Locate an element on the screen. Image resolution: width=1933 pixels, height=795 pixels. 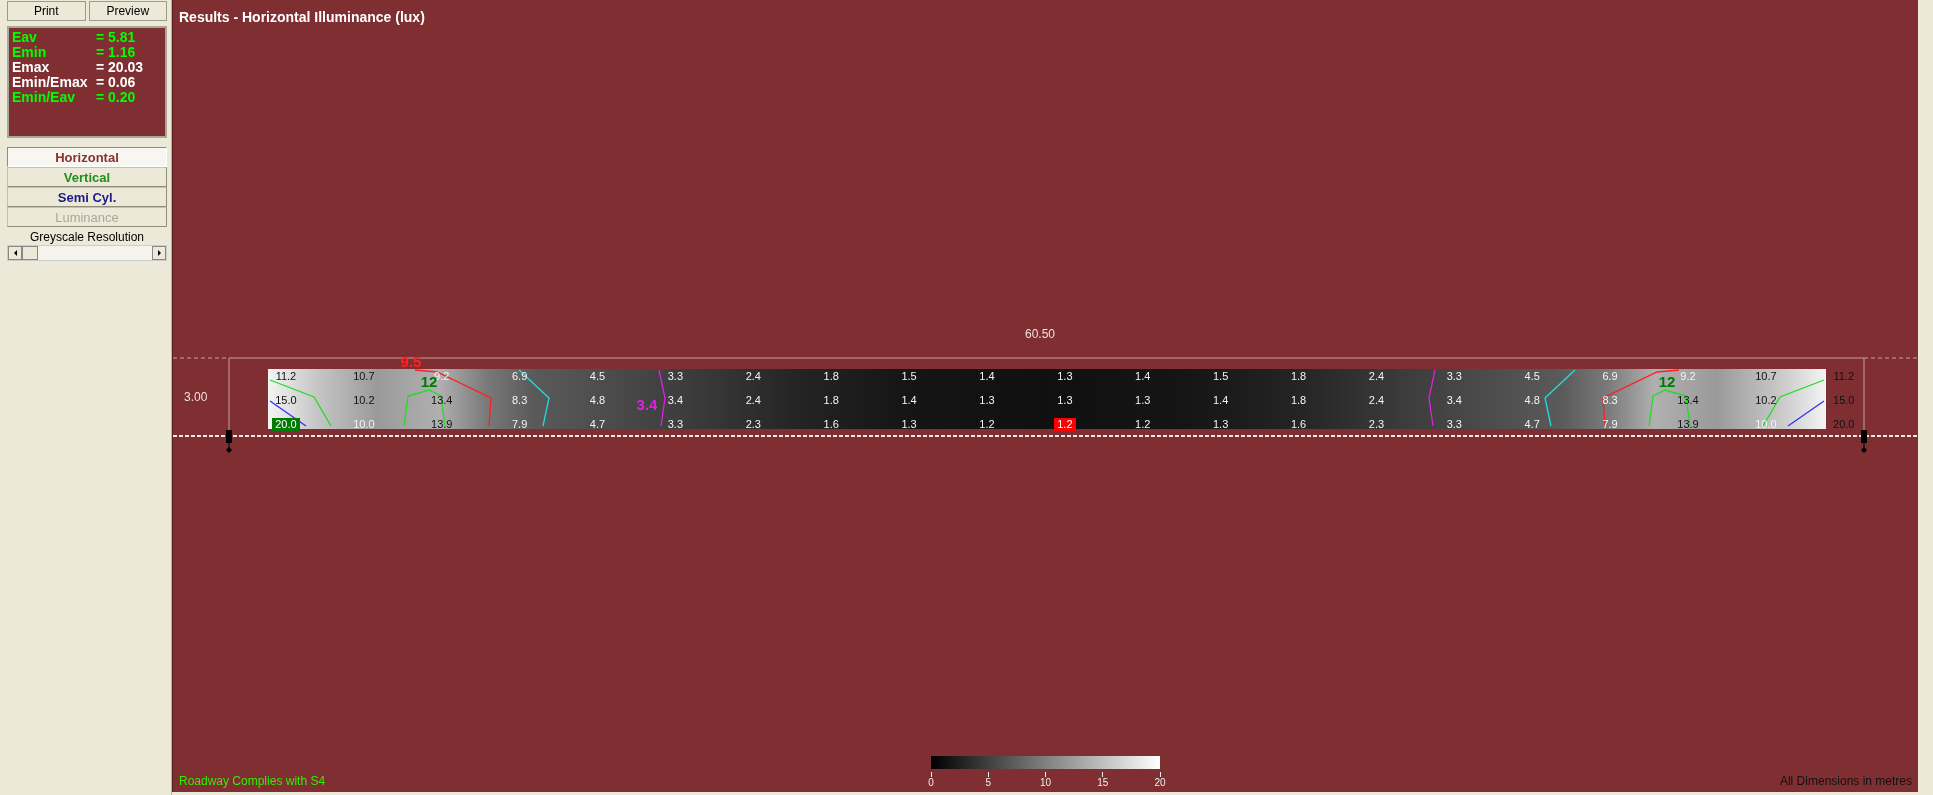
legend-tick-label: 10 is located at coordinates (1045, 782).